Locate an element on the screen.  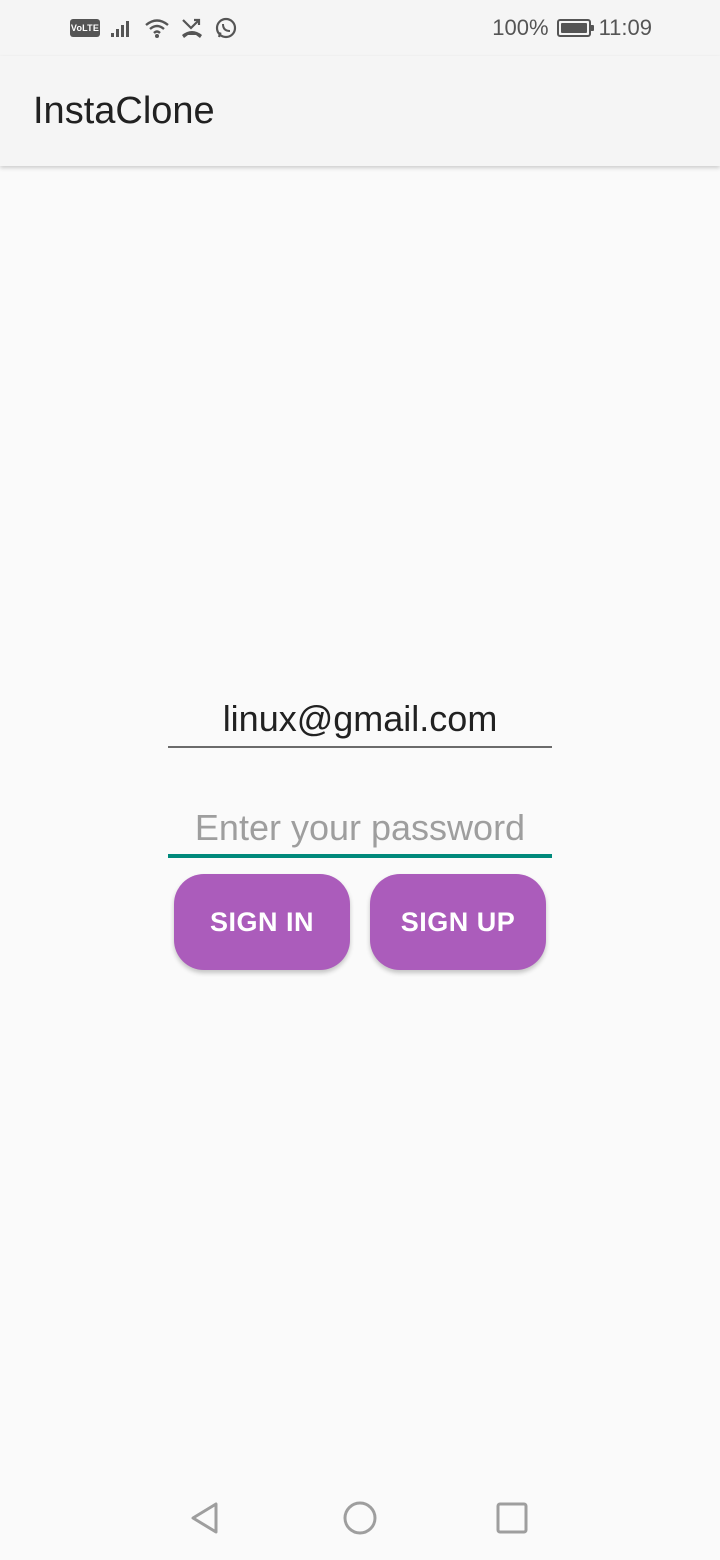
volte-icon: VoLTE is located at coordinates (85, 28).